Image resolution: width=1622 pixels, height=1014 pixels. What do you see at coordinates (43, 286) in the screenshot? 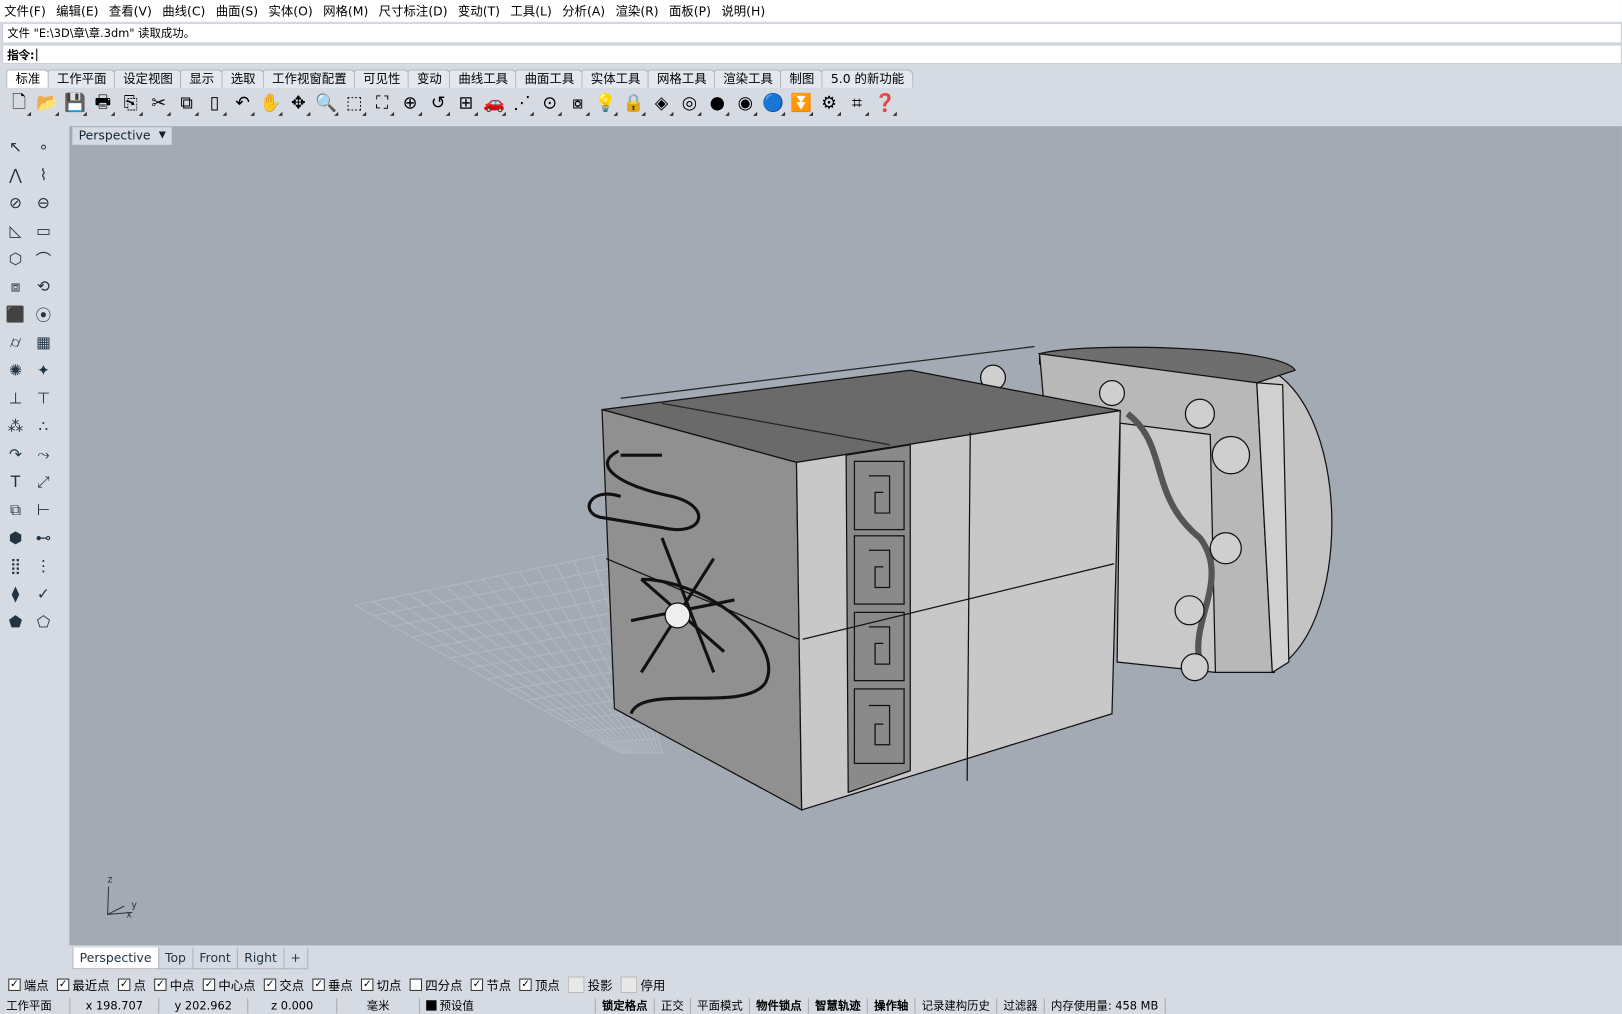
I see `revolve-icon: ⟲` at bounding box center [43, 286].